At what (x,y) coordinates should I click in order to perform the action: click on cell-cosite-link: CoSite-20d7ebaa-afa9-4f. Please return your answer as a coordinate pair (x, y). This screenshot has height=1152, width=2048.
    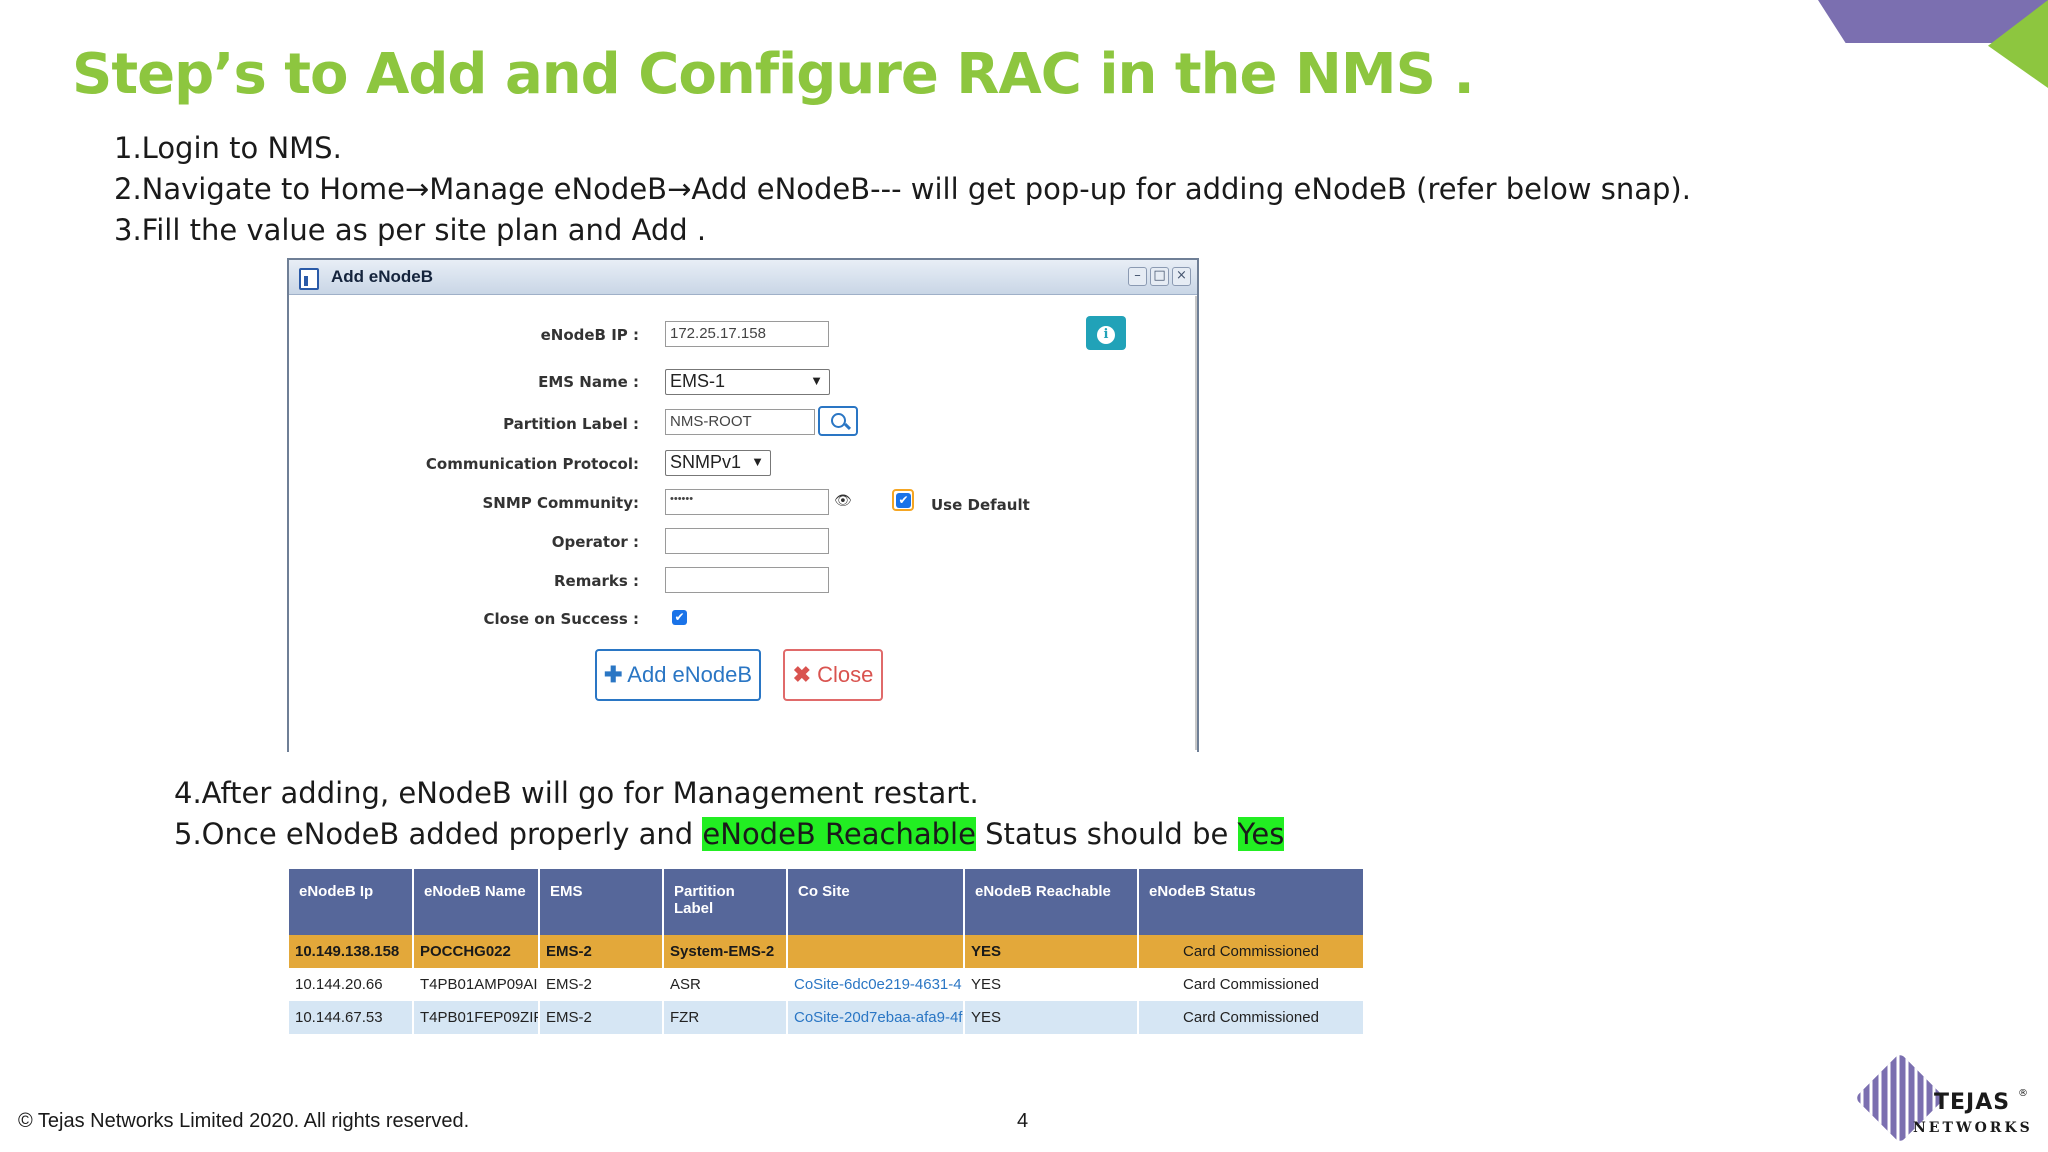
    Looking at the image, I should click on (876, 1017).